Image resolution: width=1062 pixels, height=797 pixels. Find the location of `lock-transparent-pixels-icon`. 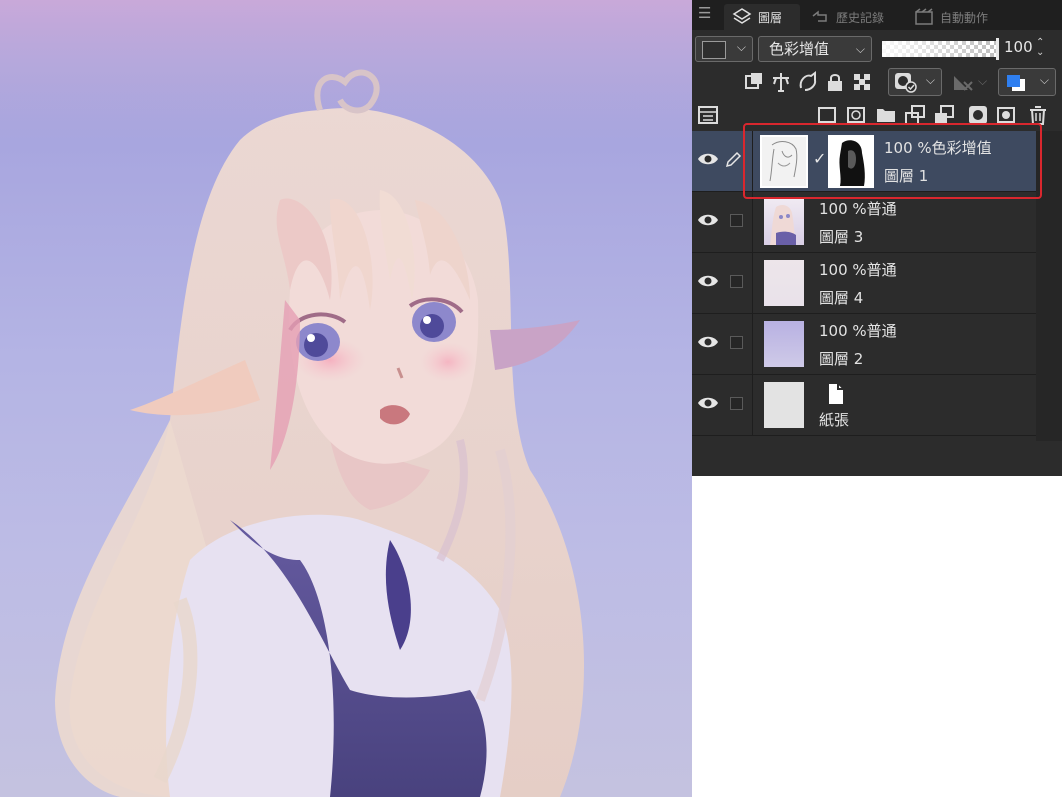

lock-transparent-pixels-icon is located at coordinates (862, 82).